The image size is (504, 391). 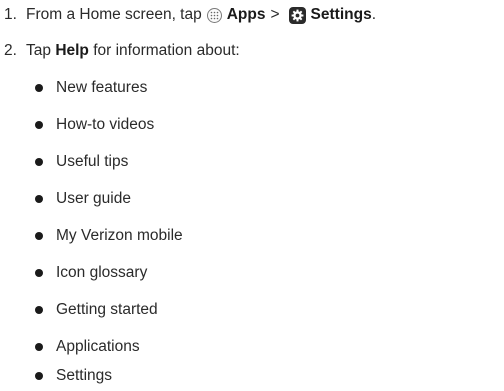 I want to click on list-item: Getting started, so click(x=96, y=310).